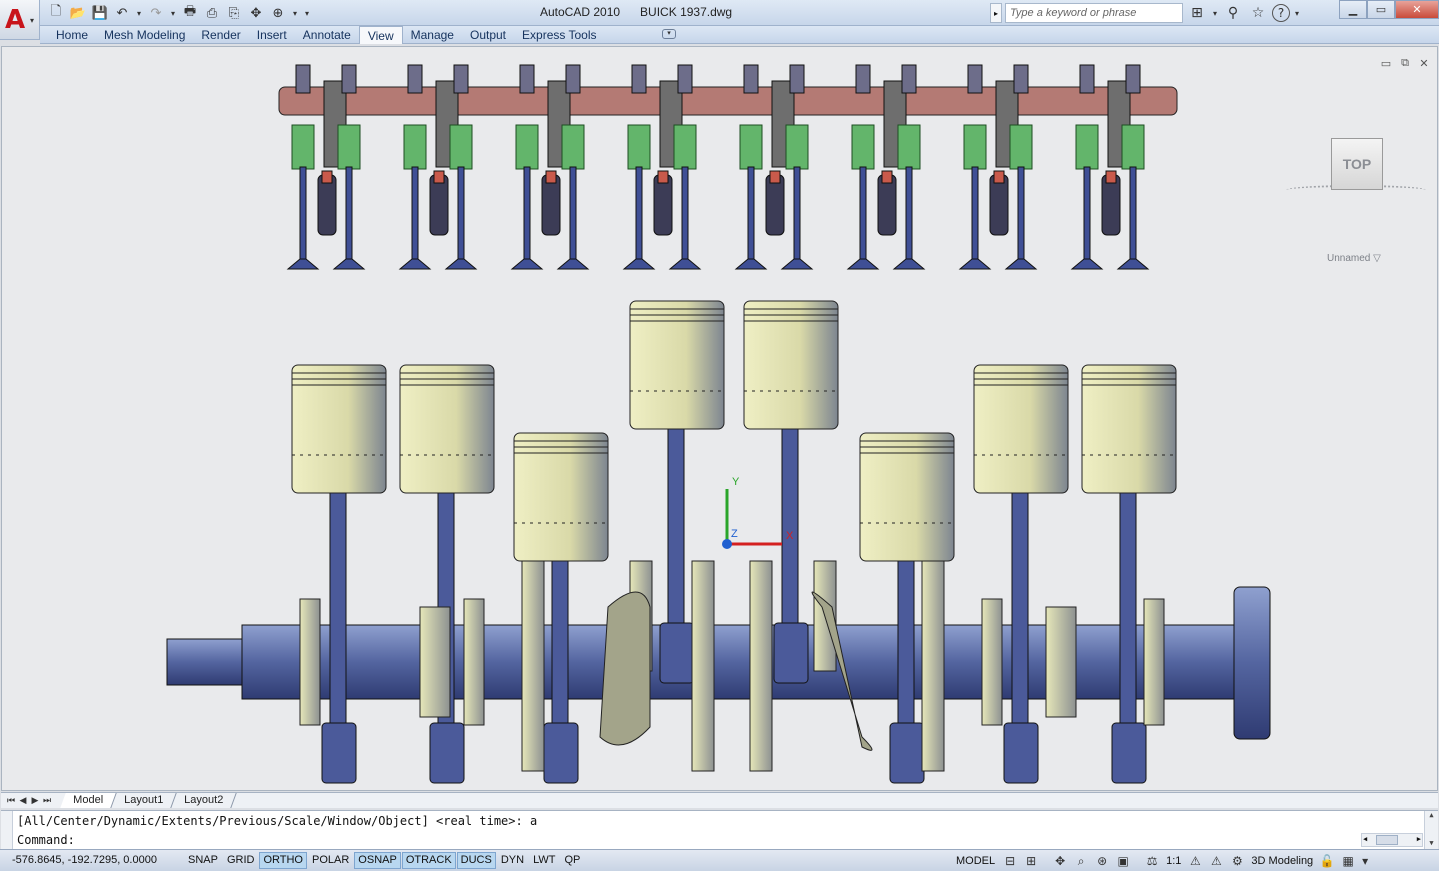 This screenshot has height=871, width=1439. Describe the element at coordinates (1195, 861) in the screenshot. I see `annotation-visibility-icon: ⚠` at that location.